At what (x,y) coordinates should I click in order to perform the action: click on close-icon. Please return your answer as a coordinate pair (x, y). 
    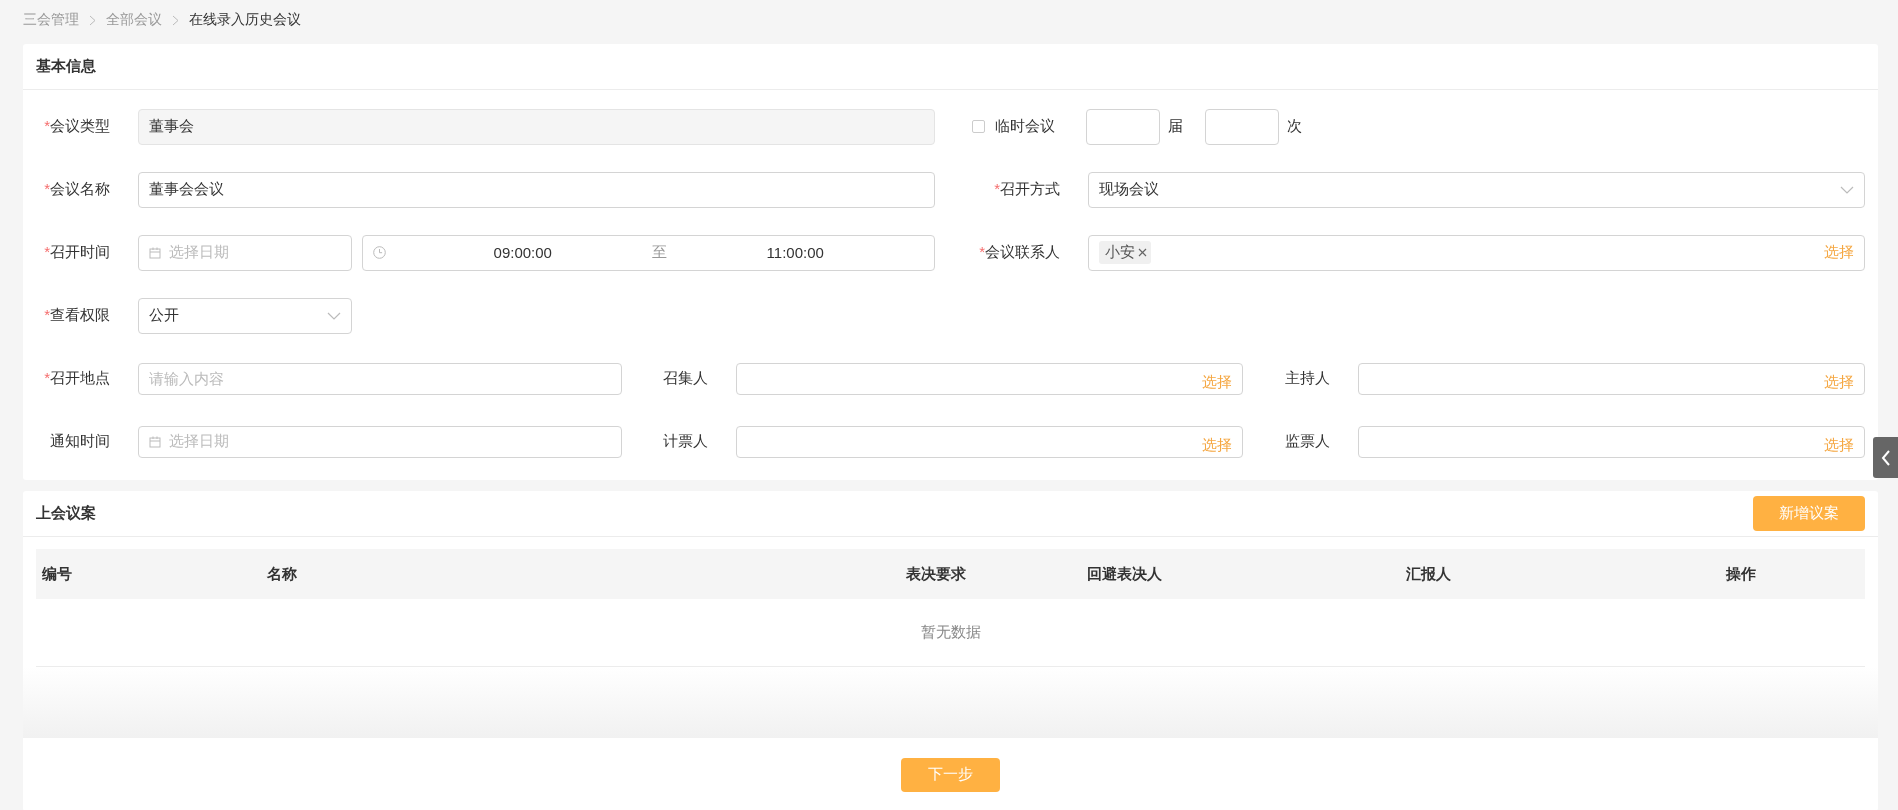
    Looking at the image, I should click on (1142, 252).